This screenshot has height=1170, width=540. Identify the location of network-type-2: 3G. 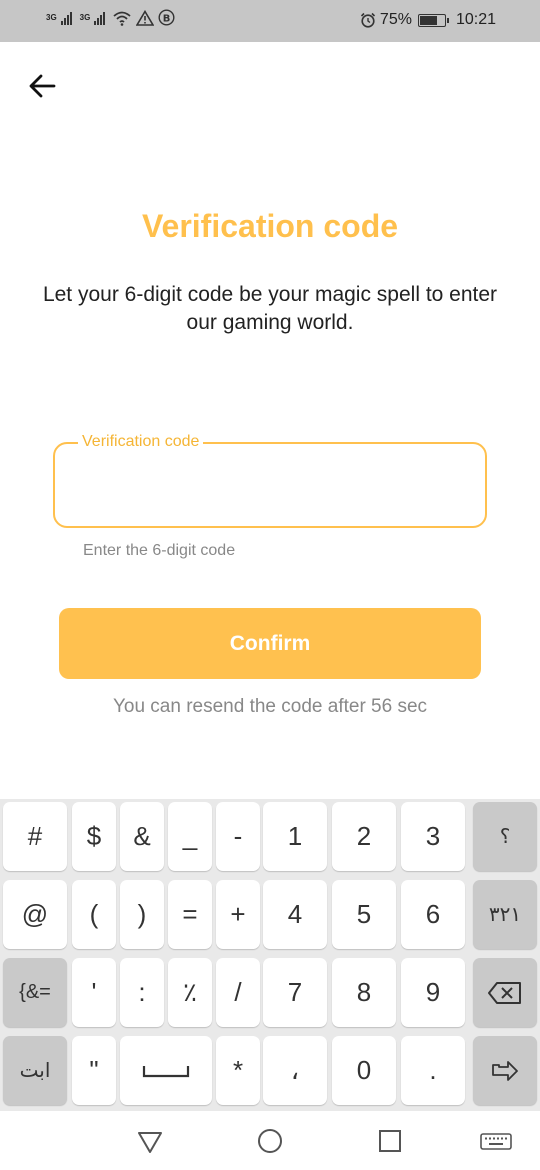
(85, 17).